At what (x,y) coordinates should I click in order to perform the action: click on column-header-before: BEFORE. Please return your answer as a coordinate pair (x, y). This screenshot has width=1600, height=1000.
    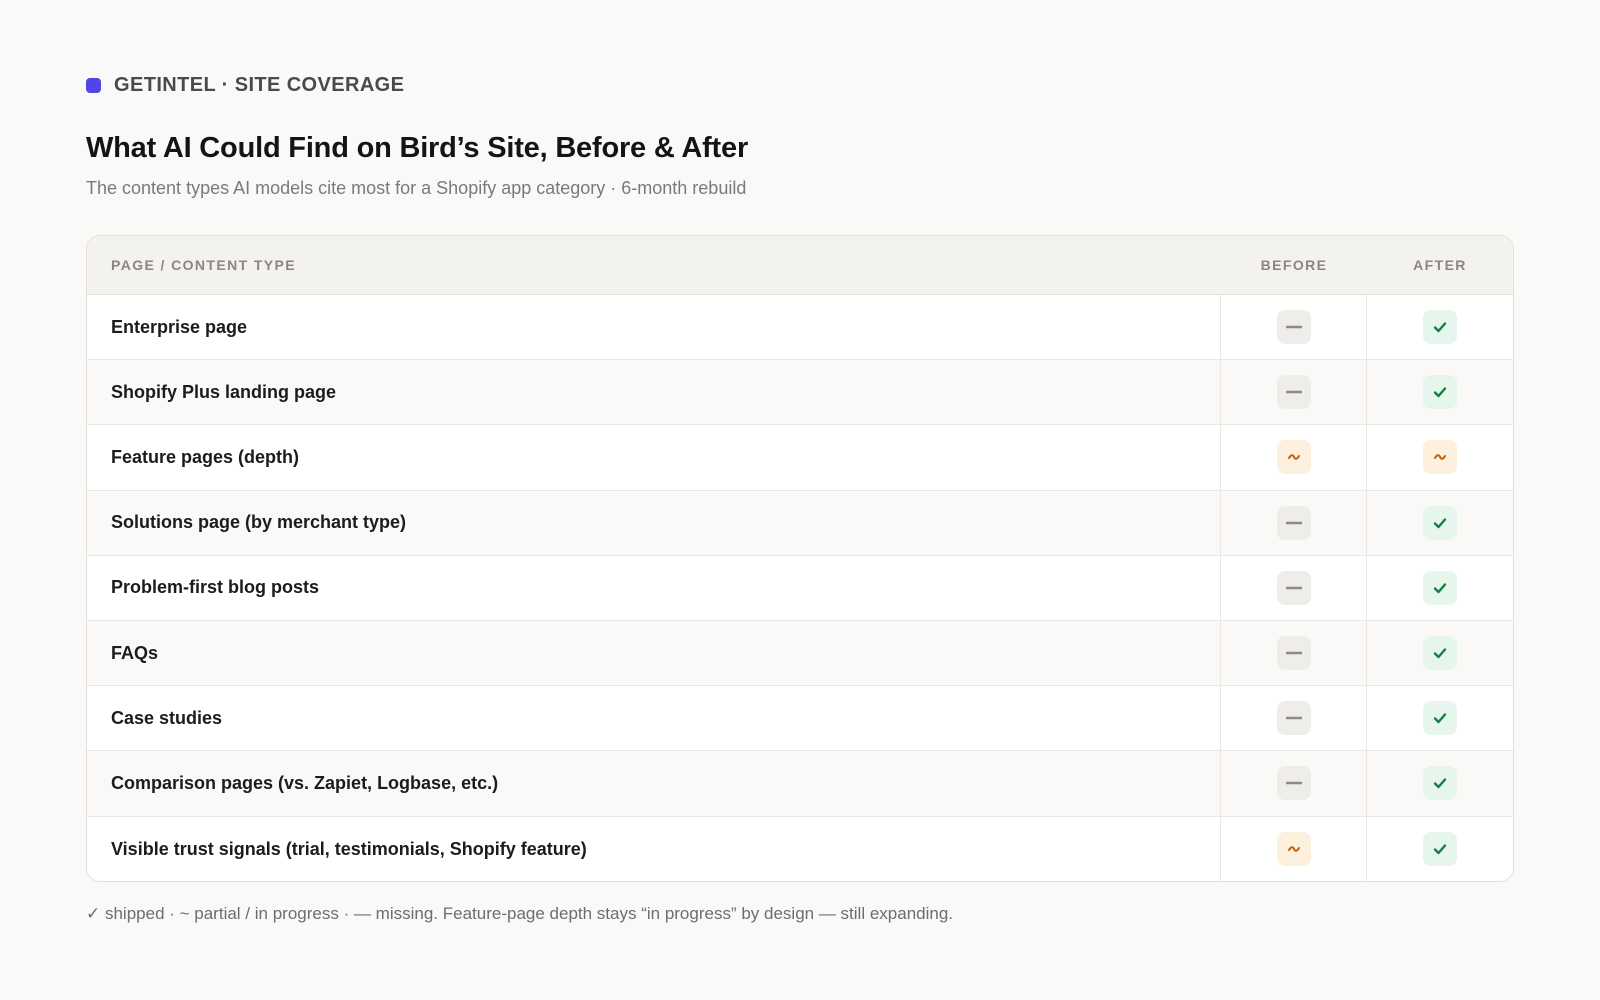
    Looking at the image, I should click on (1294, 265).